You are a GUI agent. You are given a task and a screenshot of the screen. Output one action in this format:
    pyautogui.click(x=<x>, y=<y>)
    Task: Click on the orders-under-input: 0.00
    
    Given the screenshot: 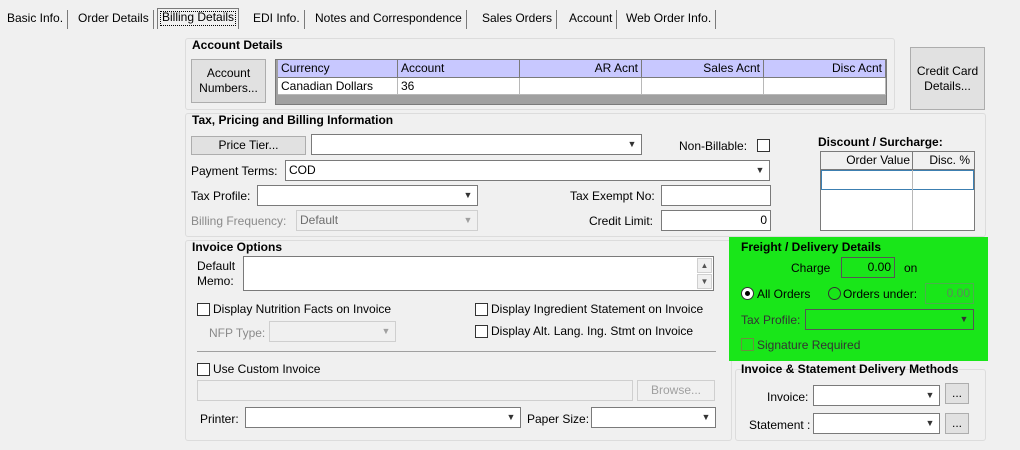 What is the action you would take?
    pyautogui.click(x=949, y=293)
    